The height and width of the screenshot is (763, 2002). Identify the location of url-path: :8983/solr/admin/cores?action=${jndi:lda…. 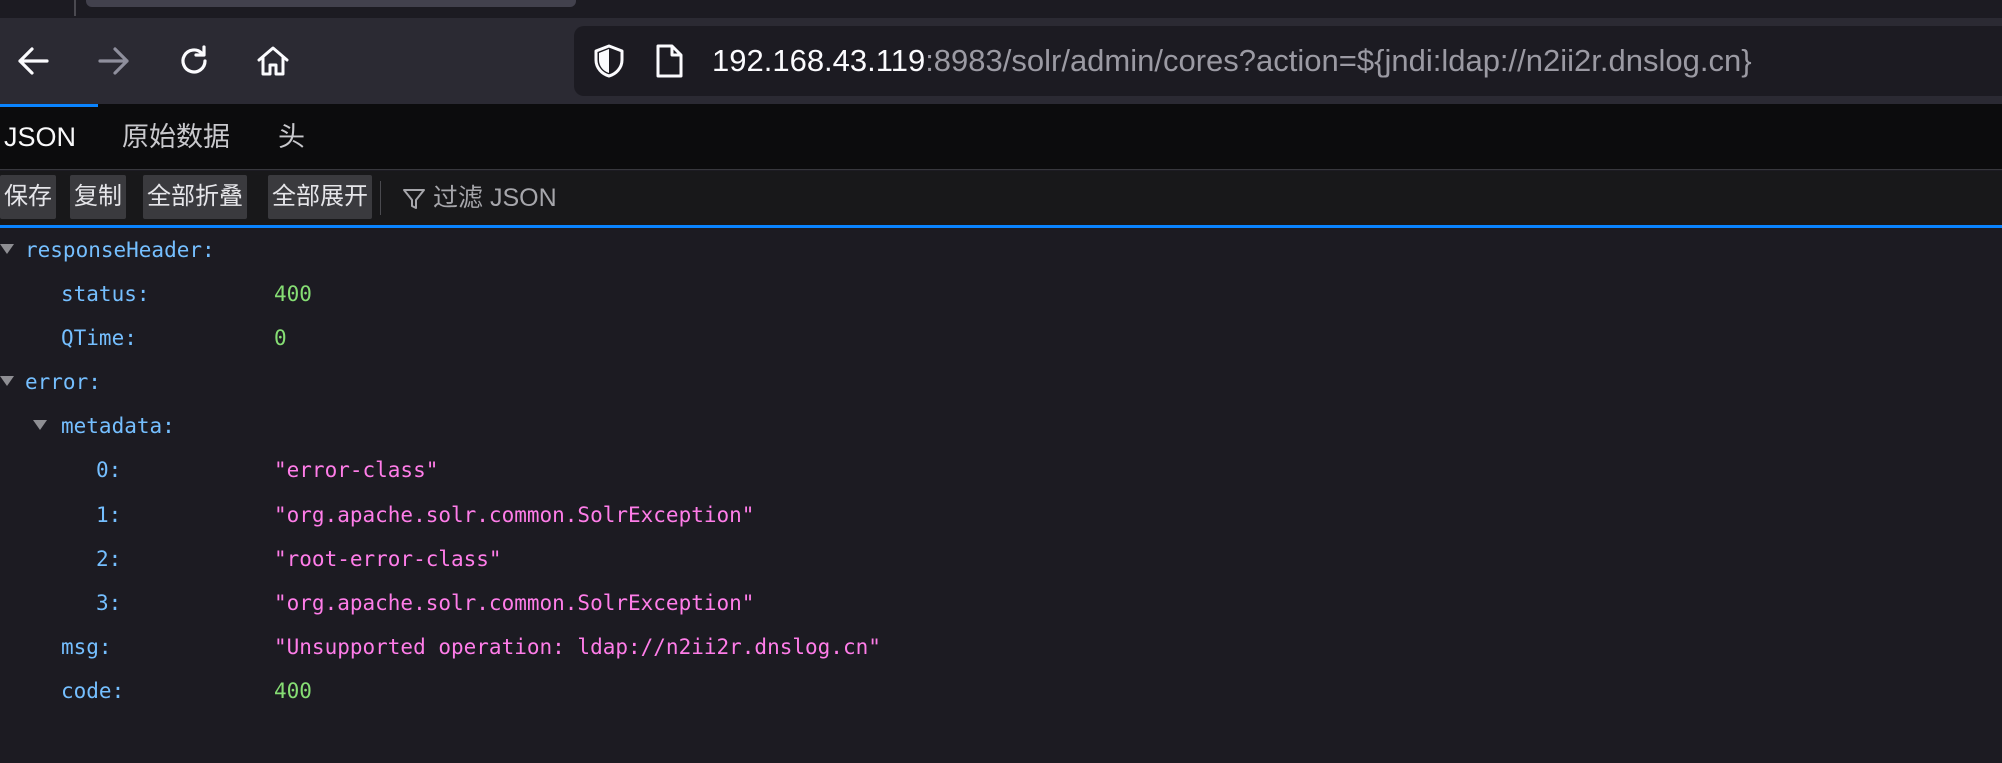
(1338, 60).